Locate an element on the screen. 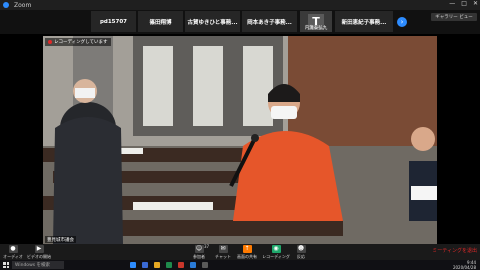  camera-icon: ▶ is located at coordinates (39, 248).